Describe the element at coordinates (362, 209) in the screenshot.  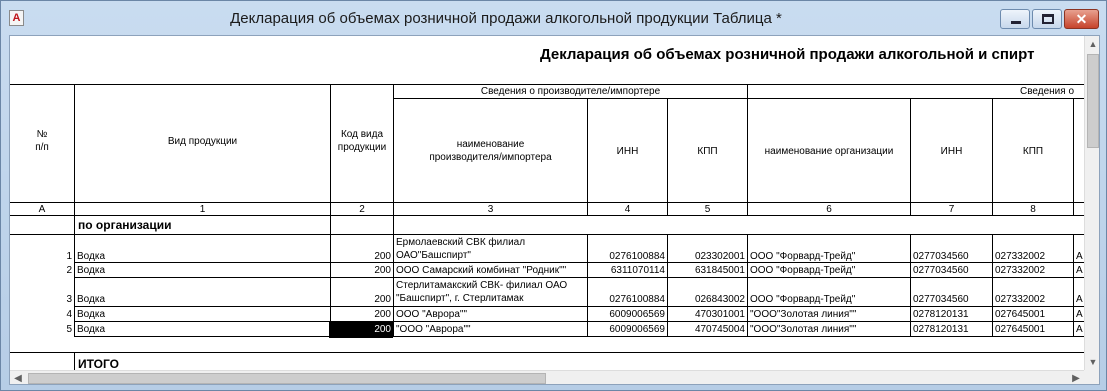
I see `column-number: 2` at that location.